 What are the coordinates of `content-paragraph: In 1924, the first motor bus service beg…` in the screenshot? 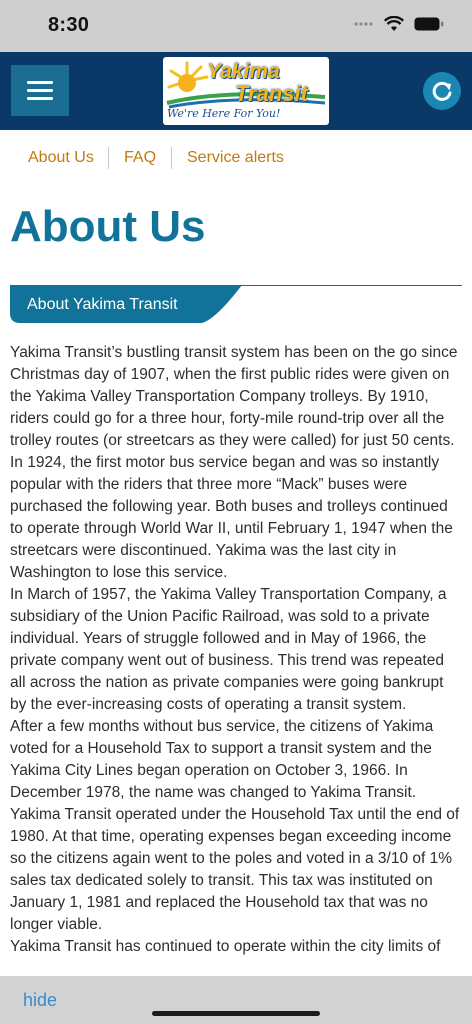 It's located at (231, 517).